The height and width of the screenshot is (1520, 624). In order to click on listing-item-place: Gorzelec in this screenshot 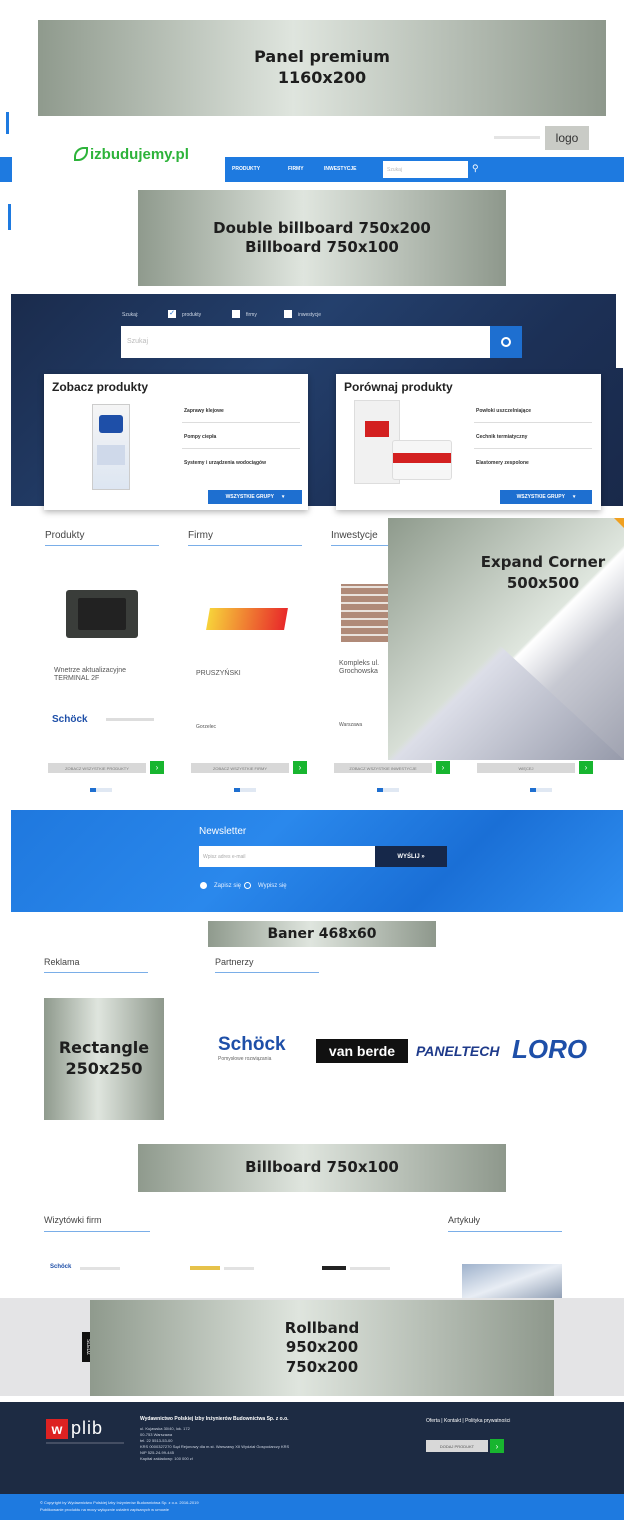, I will do `click(206, 727)`.